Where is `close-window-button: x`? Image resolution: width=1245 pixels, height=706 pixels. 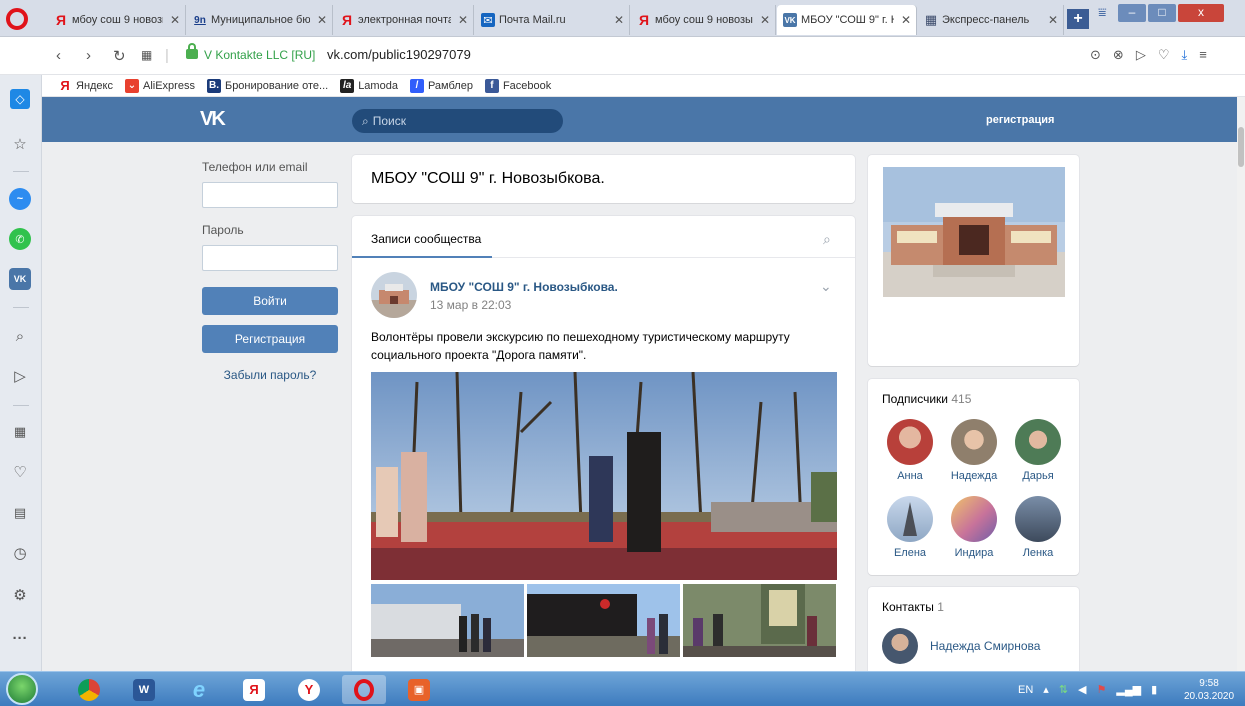 close-window-button: x is located at coordinates (1201, 13).